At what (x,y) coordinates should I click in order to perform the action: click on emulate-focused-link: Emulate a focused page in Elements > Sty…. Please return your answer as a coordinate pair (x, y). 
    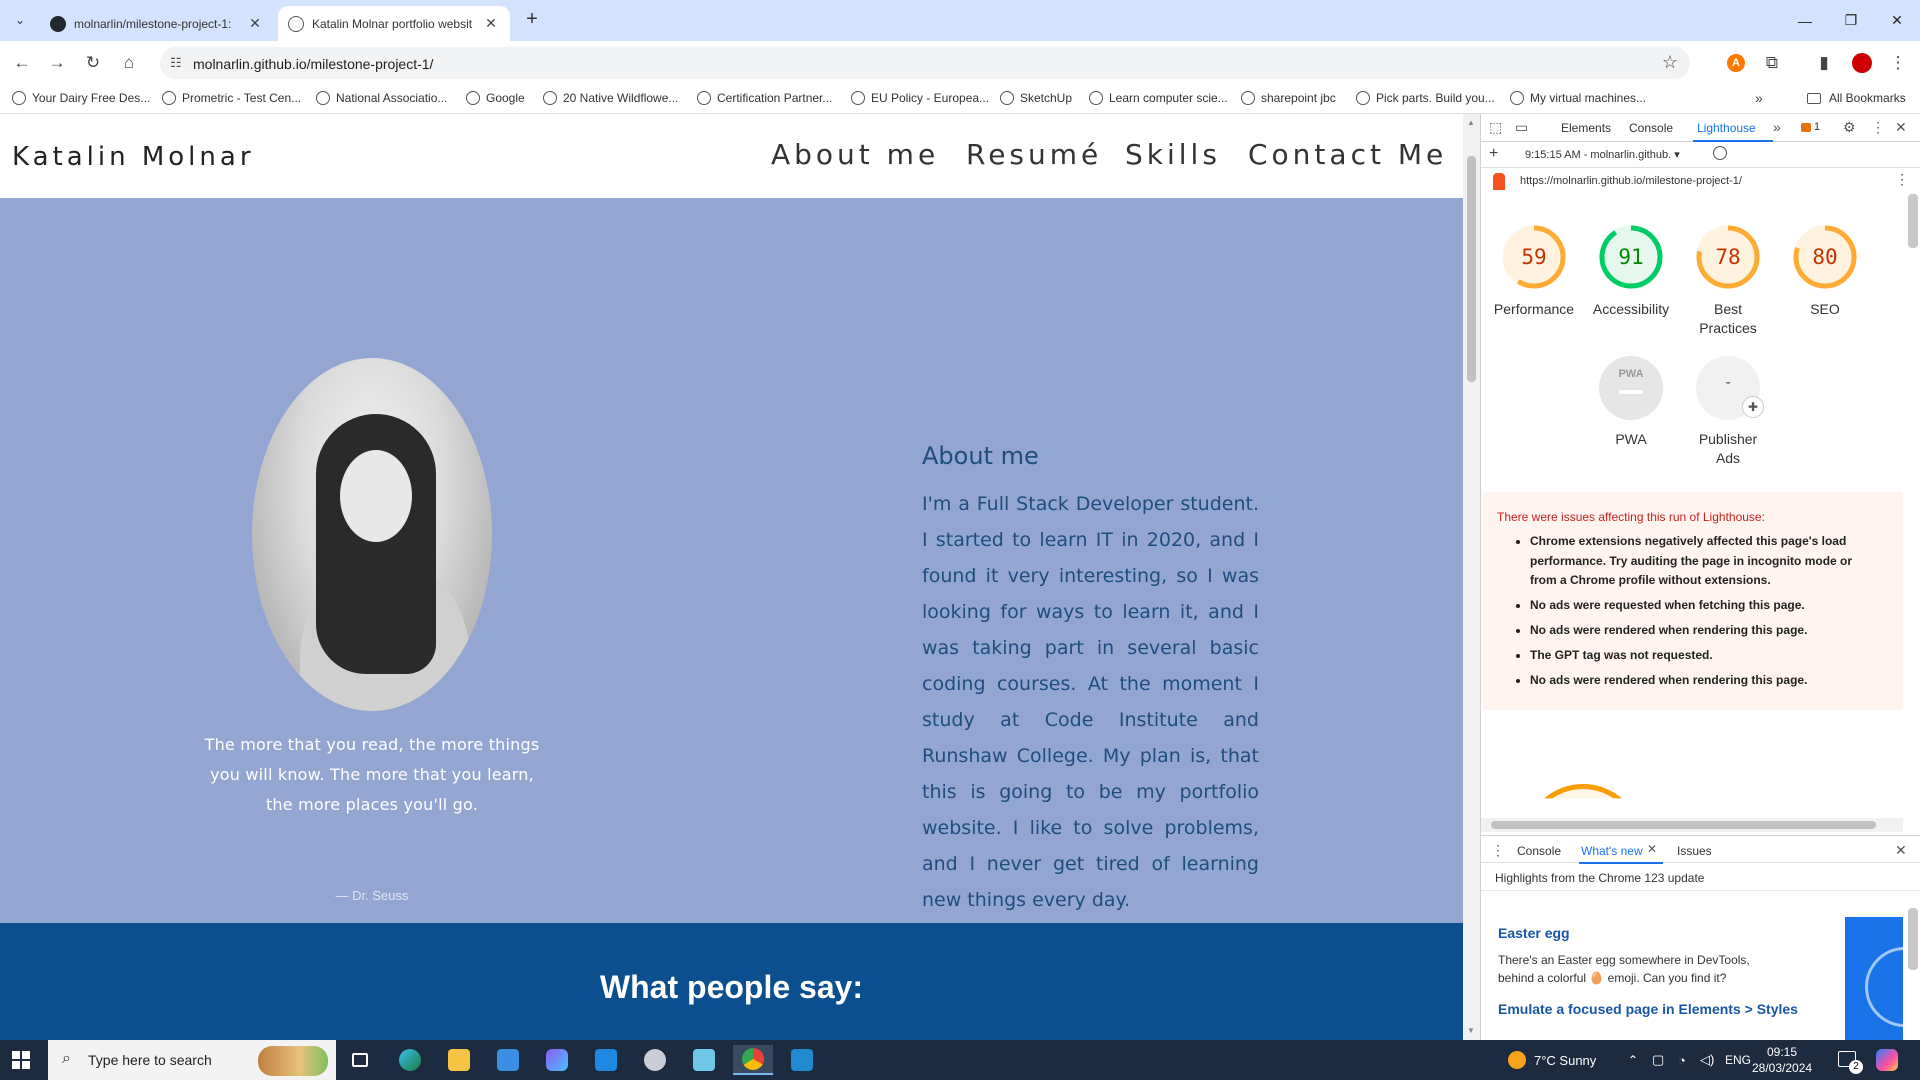
    Looking at the image, I should click on (1648, 1009).